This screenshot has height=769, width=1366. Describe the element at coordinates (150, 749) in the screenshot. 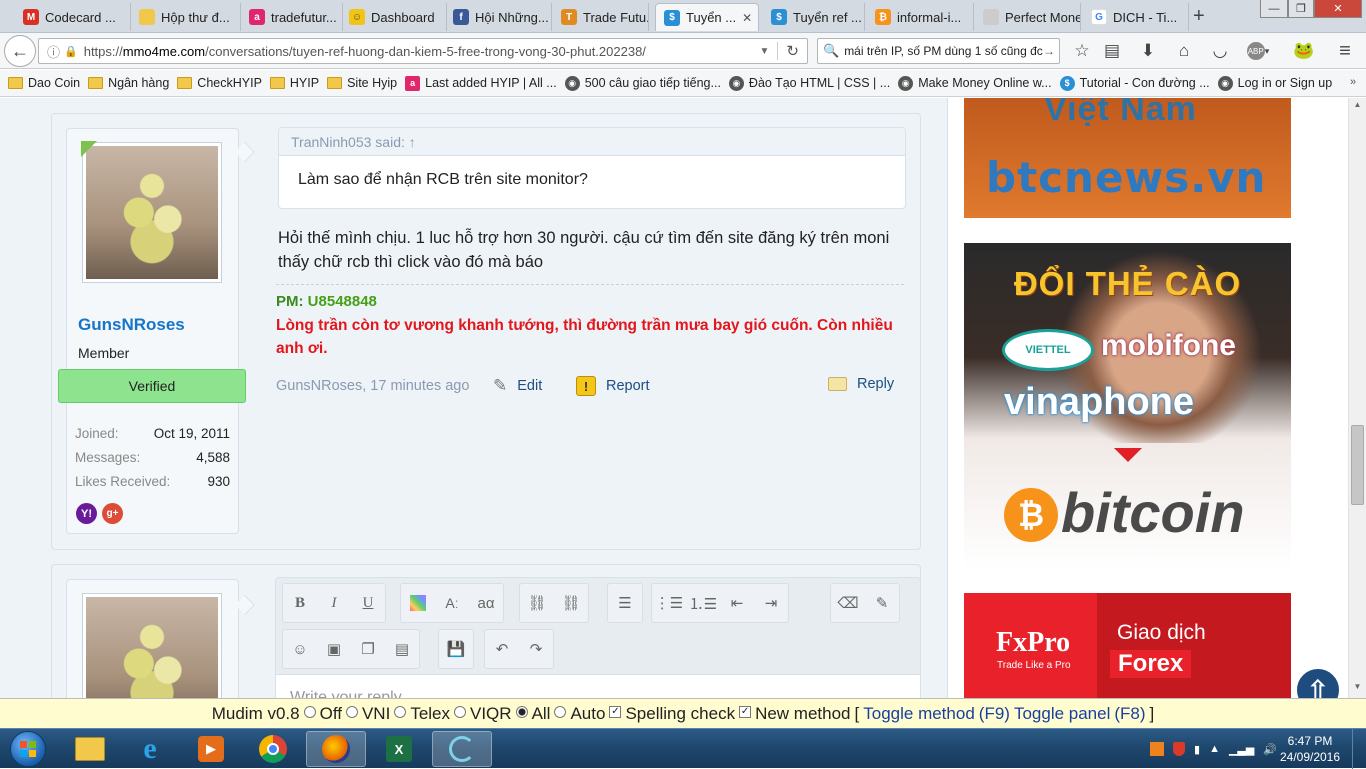

I see `taskbar-ie: e` at that location.